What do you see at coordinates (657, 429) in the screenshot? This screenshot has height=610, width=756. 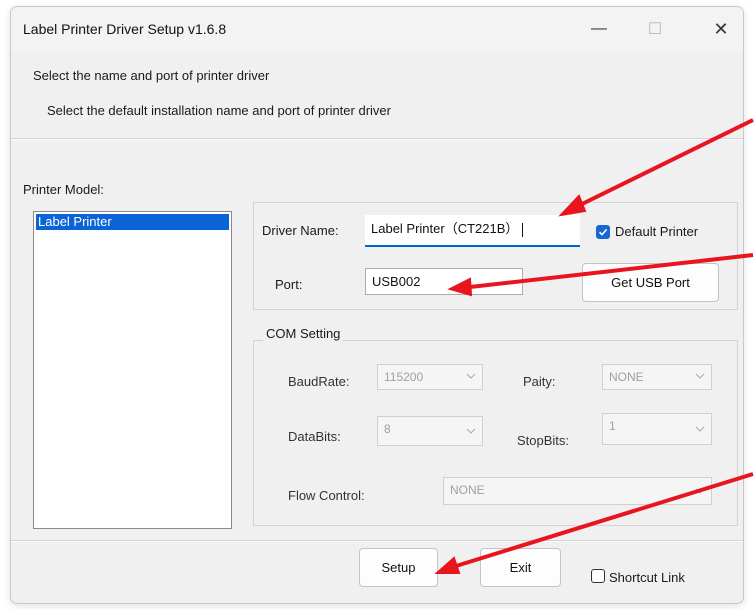 I see `stopbits-select: 1` at bounding box center [657, 429].